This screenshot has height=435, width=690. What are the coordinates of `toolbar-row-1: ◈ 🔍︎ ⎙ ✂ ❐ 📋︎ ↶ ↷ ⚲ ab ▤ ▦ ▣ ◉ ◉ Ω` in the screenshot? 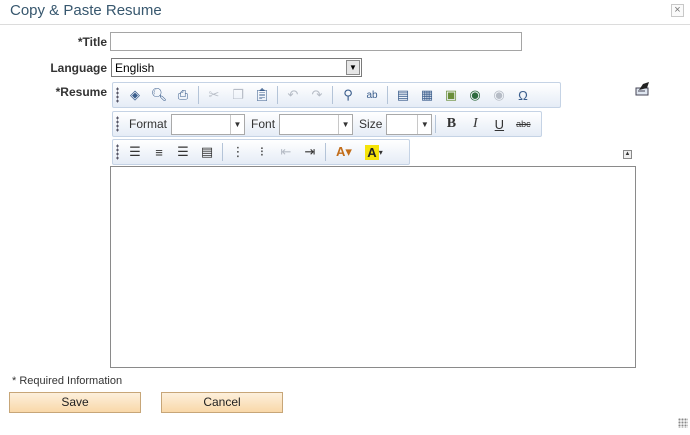 It's located at (336, 95).